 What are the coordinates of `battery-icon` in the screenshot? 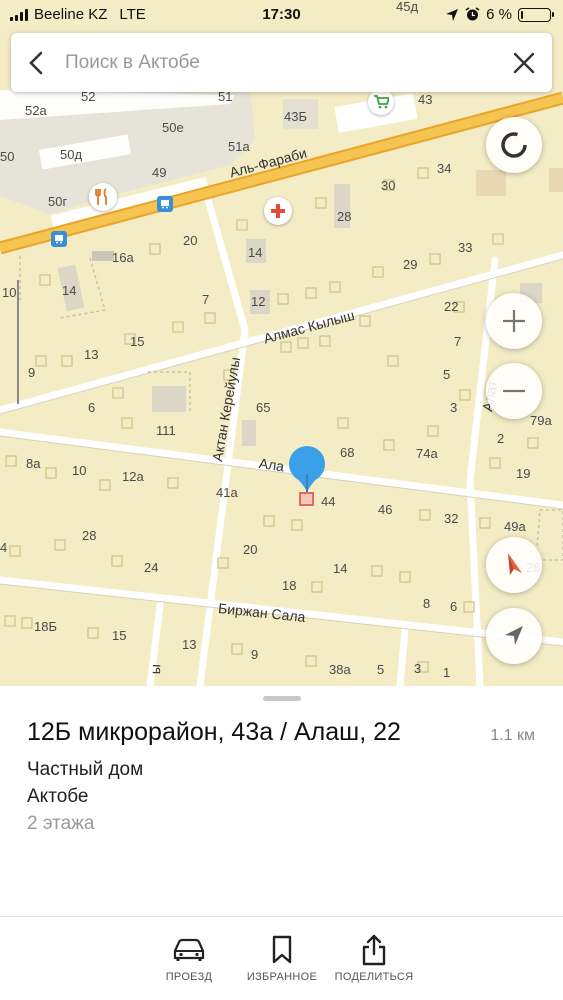 It's located at (536, 14).